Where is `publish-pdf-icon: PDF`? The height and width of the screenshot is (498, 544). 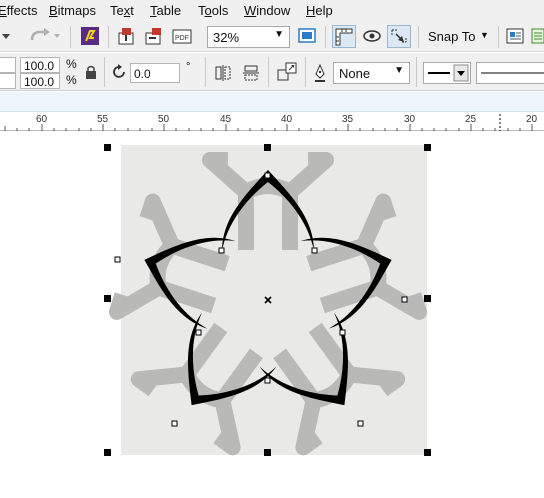
publish-pdf-icon: PDF is located at coordinates (182, 36).